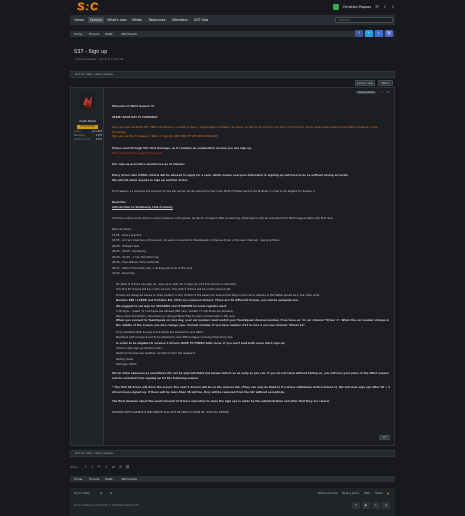 This screenshot has height=516, width=465. I want to click on tab-home: Home, so click(79, 20).